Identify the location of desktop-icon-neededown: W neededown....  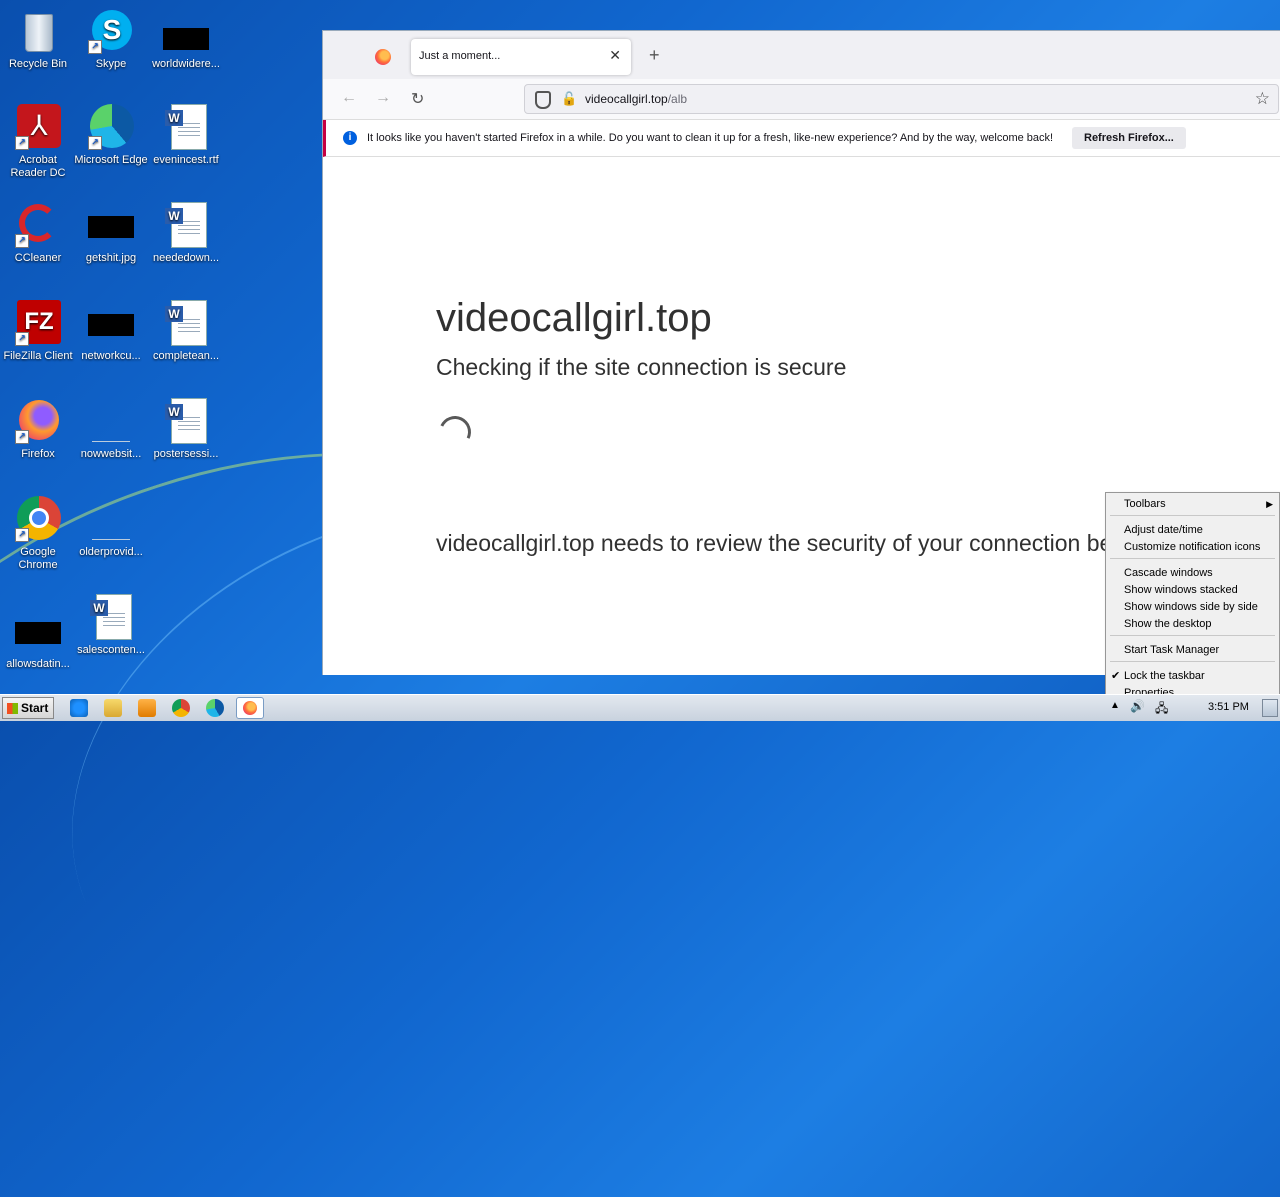
(186, 233).